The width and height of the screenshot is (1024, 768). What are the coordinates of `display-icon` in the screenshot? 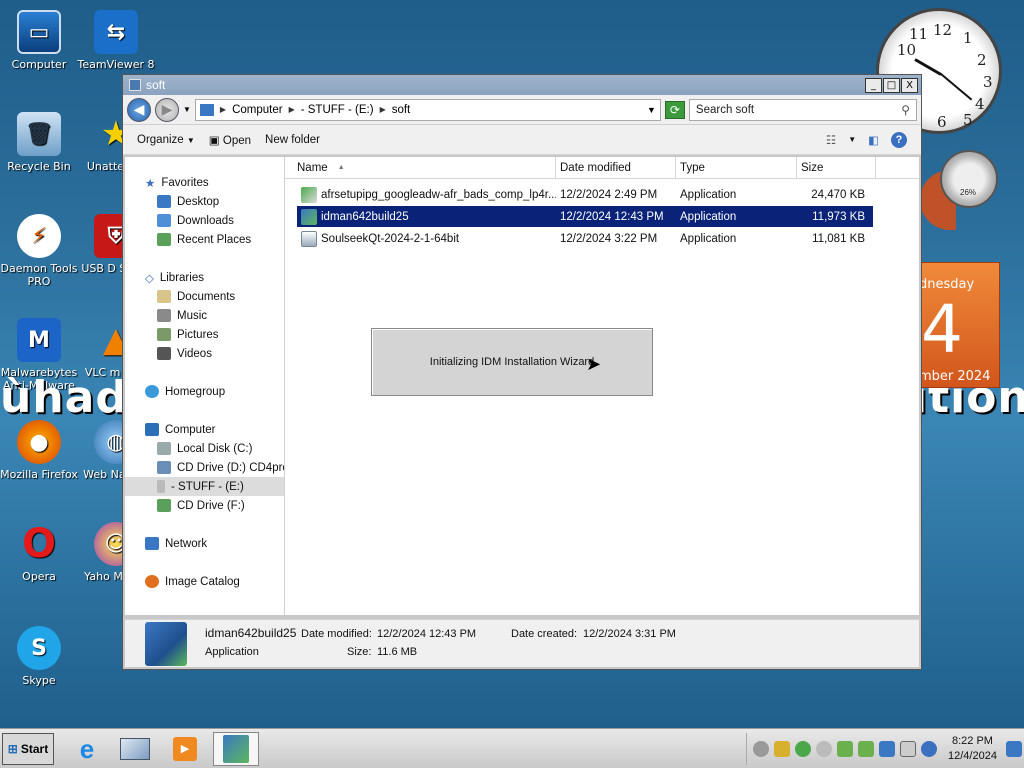 It's located at (908, 749).